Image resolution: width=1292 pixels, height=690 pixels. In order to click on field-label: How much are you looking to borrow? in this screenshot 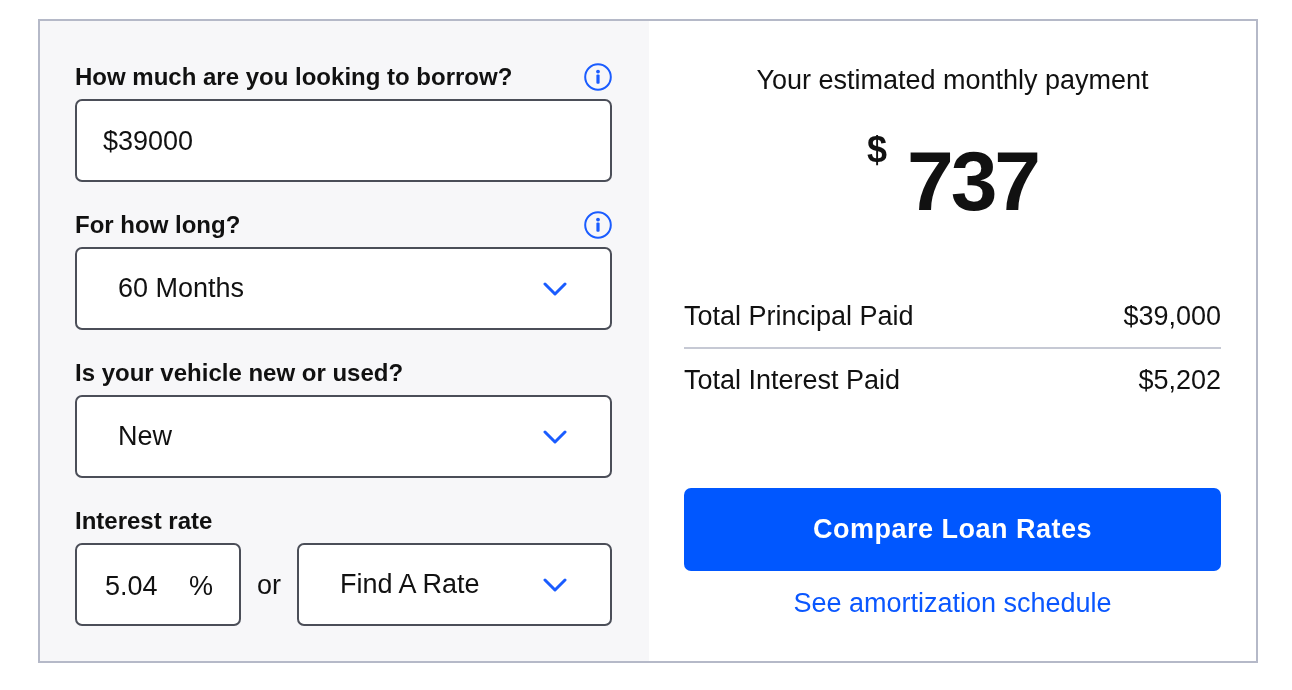, I will do `click(294, 77)`.